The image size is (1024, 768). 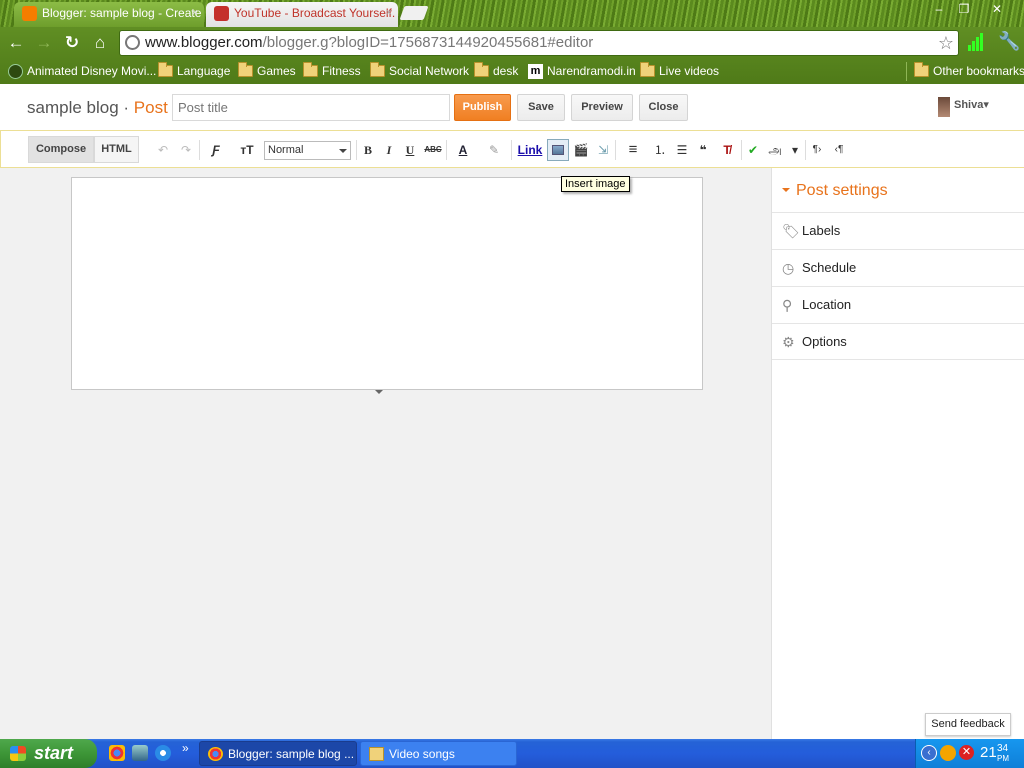 I want to click on settings-item-options: ⚙ Options, so click(x=898, y=341).